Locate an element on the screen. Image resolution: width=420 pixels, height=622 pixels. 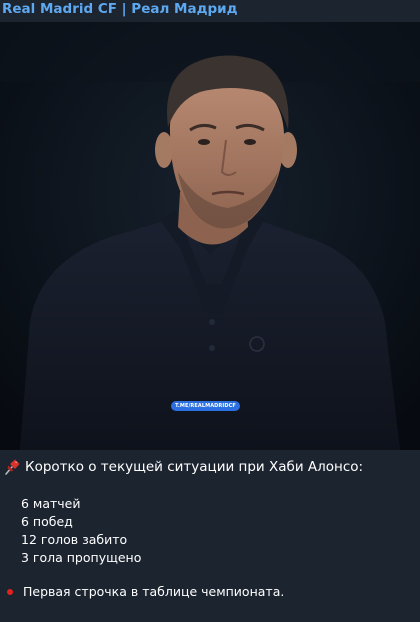
stat-matches: 6 матчей is located at coordinates (51, 503).